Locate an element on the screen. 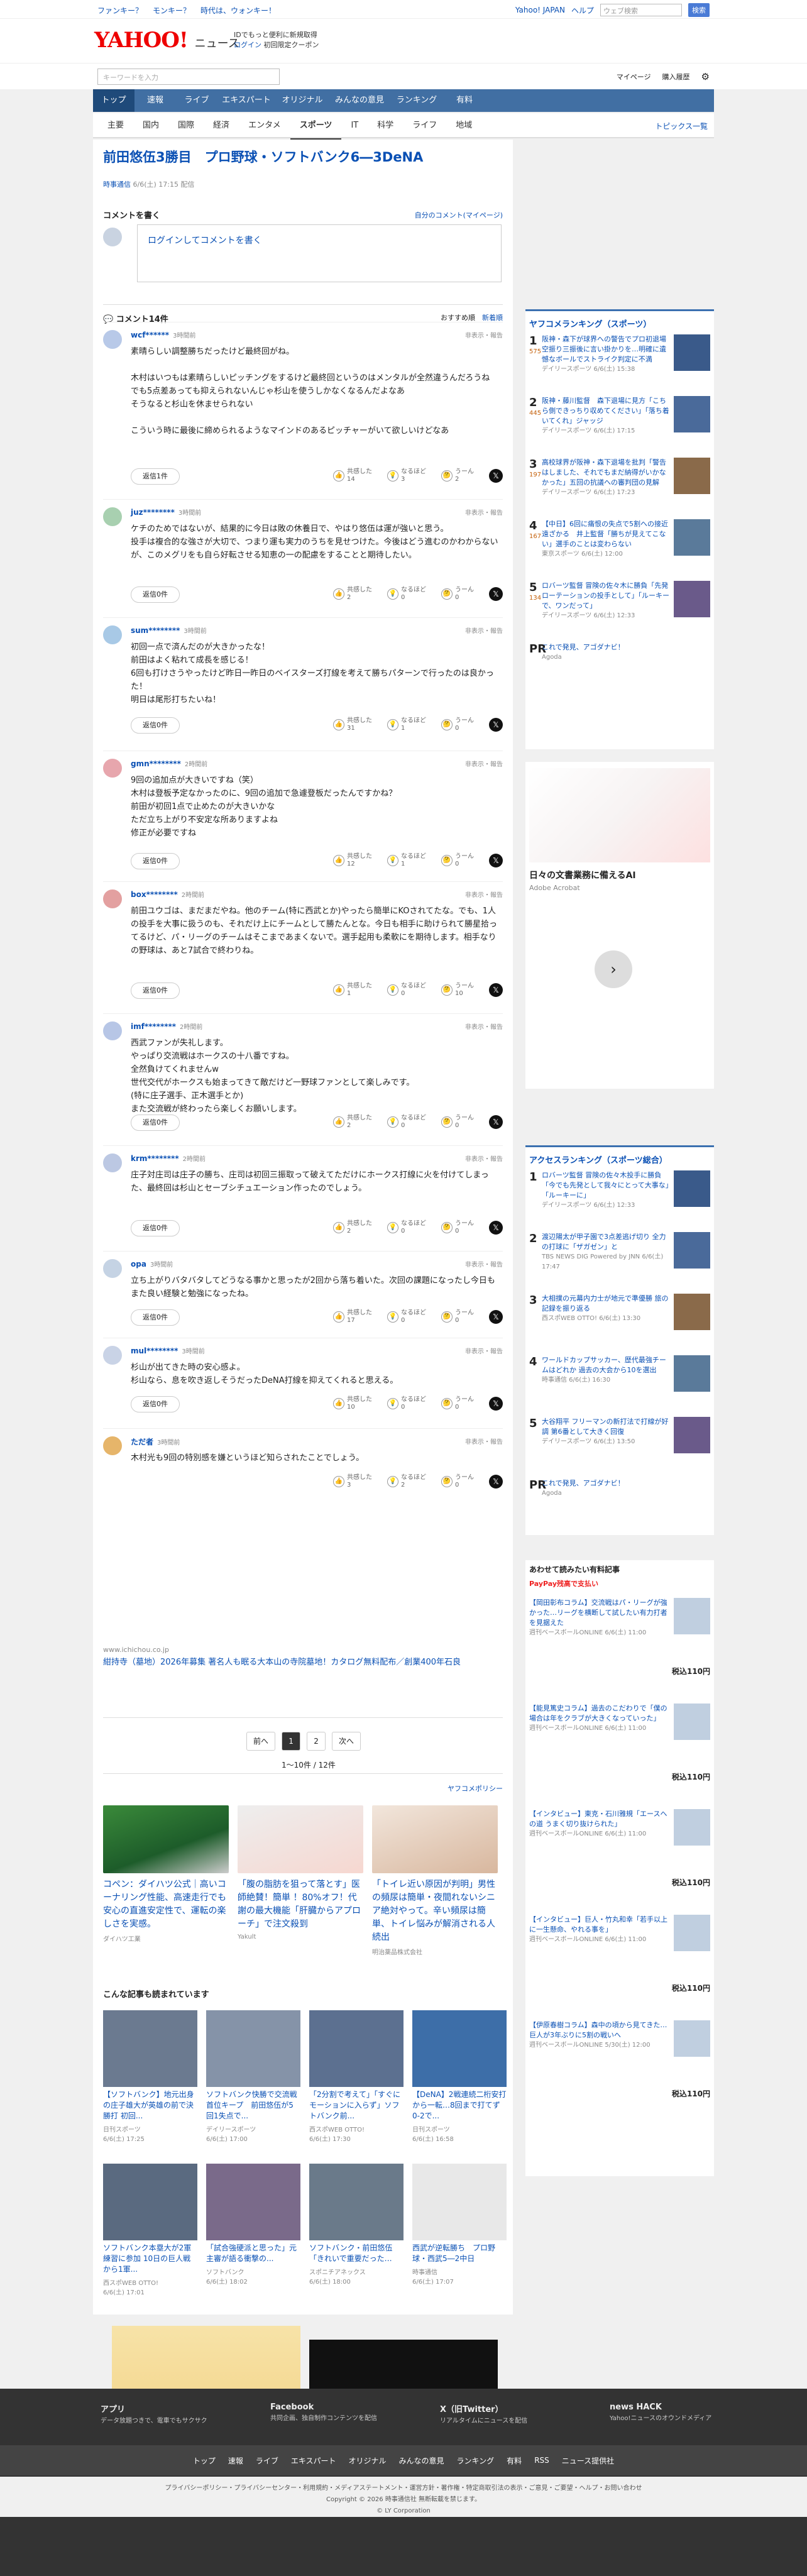 This screenshot has height=2576, width=807. reaction-agree: 👍 共感した 17 is located at coordinates (352, 1316).